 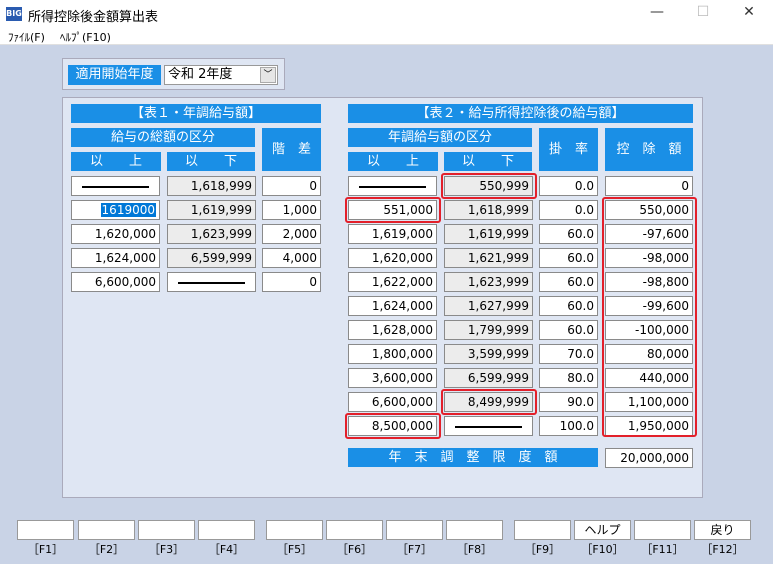 What do you see at coordinates (392, 282) in the screenshot?
I see `t2-from-cell: 1,622,000` at bounding box center [392, 282].